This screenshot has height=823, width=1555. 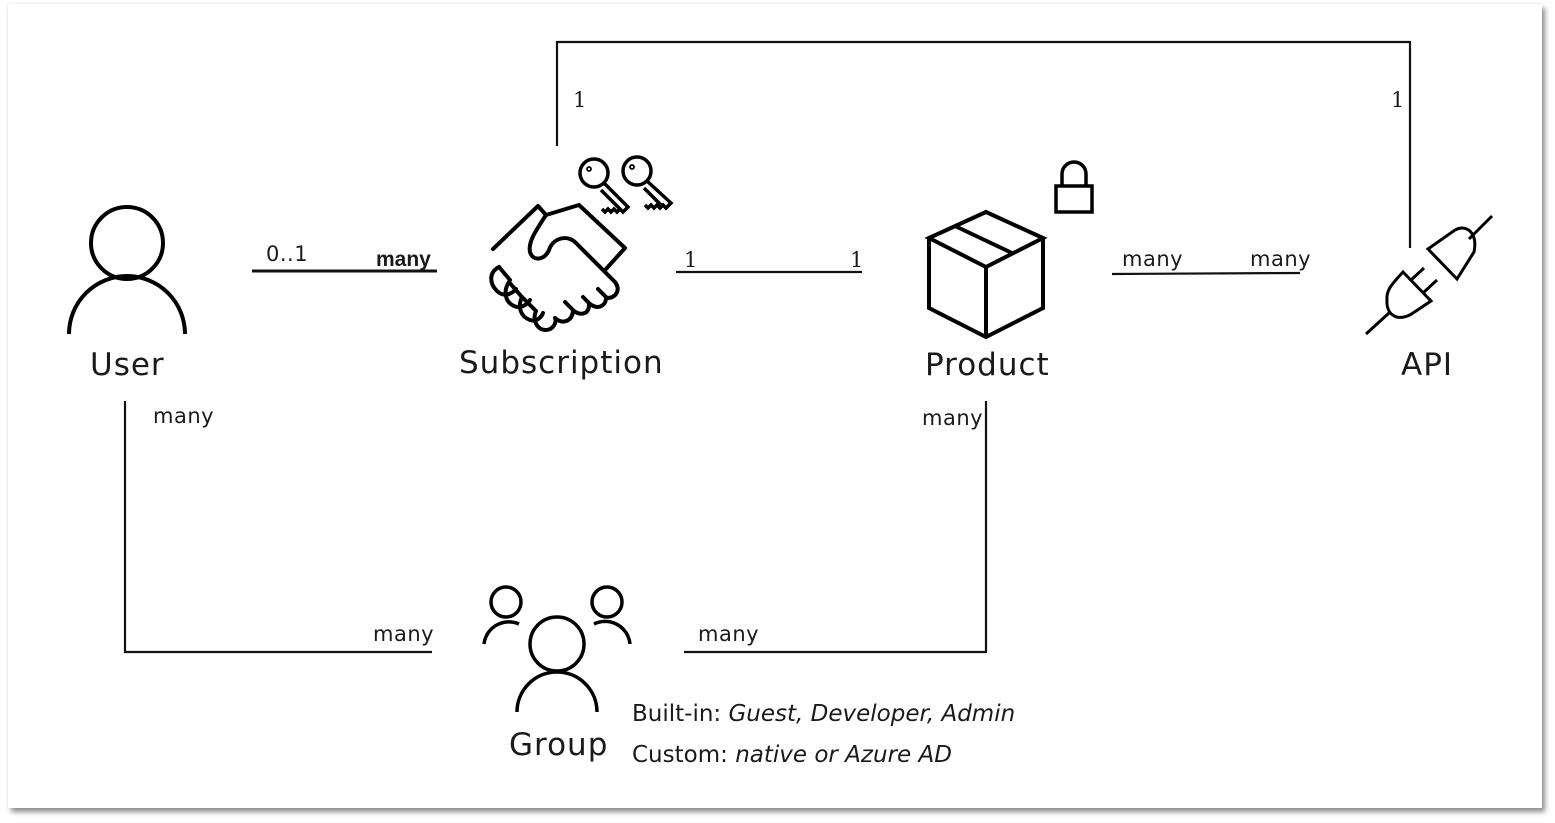 What do you see at coordinates (287, 254) in the screenshot?
I see `cardinality-user-subscription-from: 0..1` at bounding box center [287, 254].